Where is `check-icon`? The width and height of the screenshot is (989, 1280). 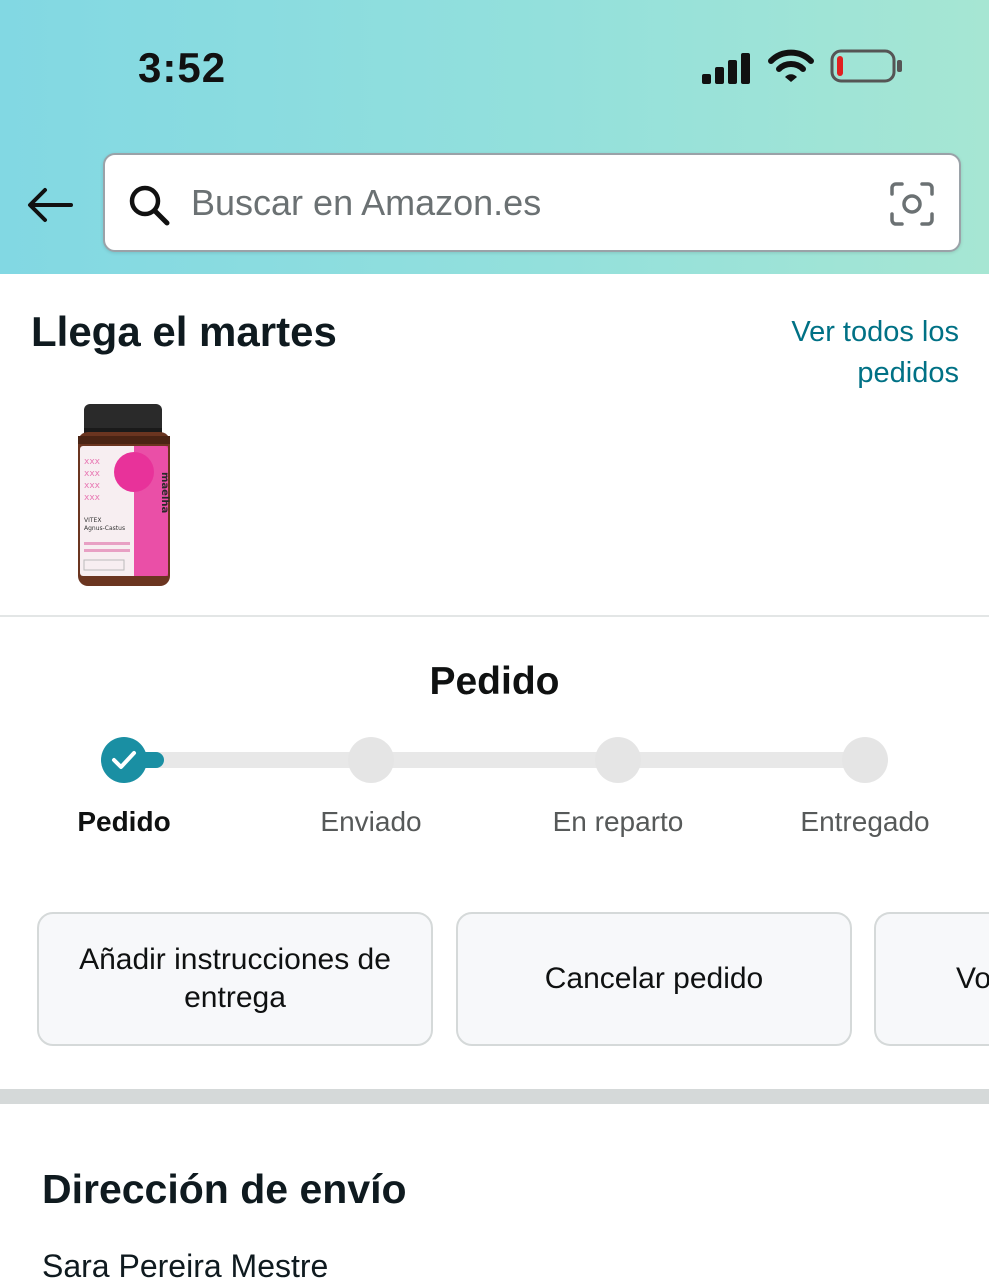
check-icon is located at coordinates (124, 760).